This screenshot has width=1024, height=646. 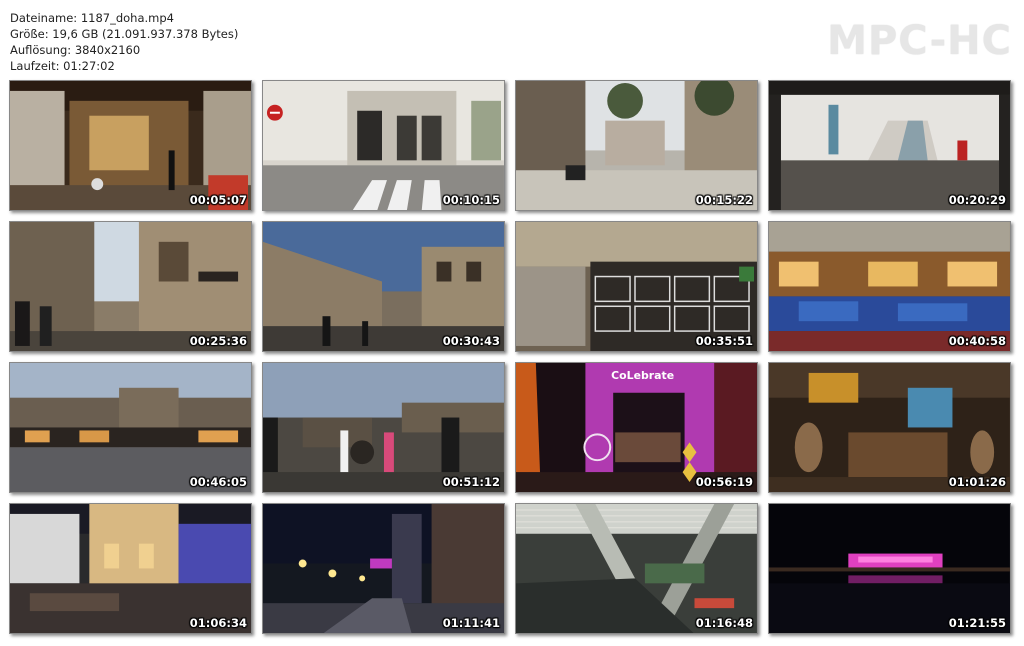 I want to click on thumbnail-timestamp: 01:06:34, so click(x=218, y=623).